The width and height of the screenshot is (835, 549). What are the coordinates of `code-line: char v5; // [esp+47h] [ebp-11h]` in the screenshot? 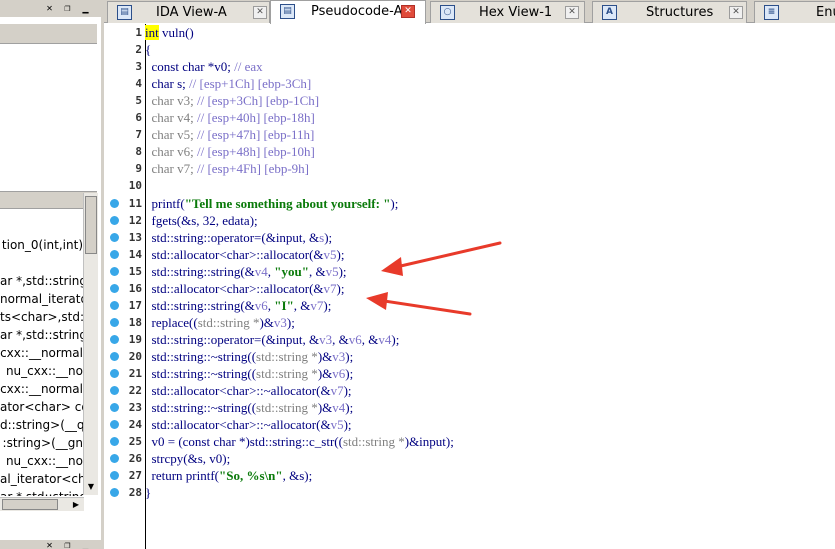 It's located at (490, 134).